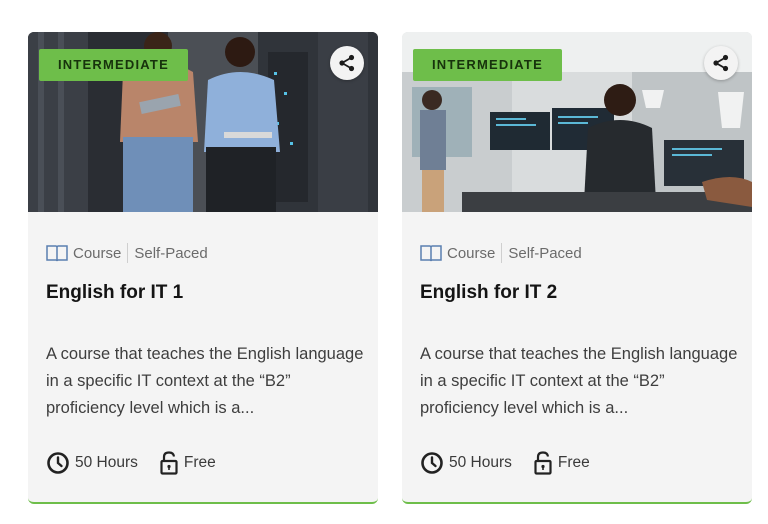 The width and height of the screenshot is (768, 524). What do you see at coordinates (488, 293) in the screenshot?
I see `course-title: English for IT 2` at bounding box center [488, 293].